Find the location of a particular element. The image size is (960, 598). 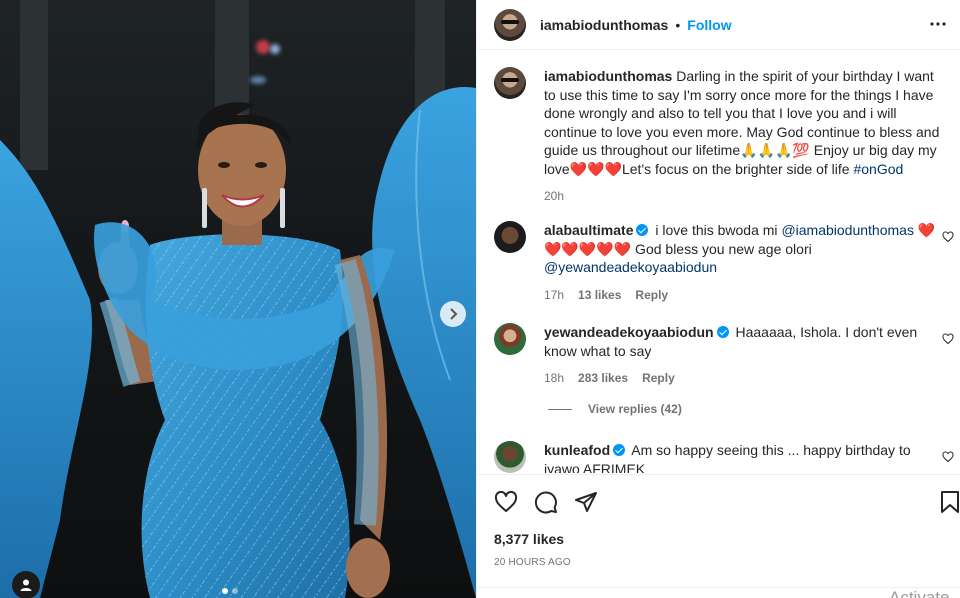

comment-username: alabaultimate is located at coordinates (588, 230).